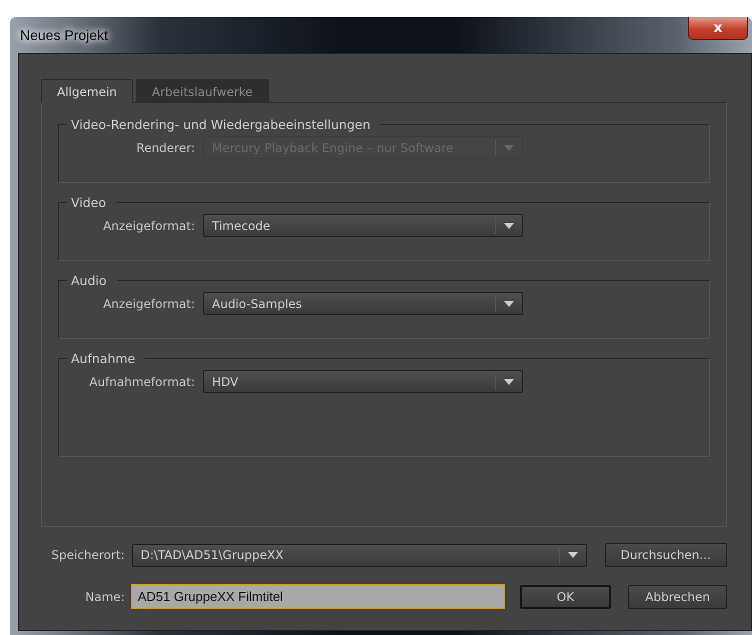  I want to click on group-title: Audio, so click(89, 280).